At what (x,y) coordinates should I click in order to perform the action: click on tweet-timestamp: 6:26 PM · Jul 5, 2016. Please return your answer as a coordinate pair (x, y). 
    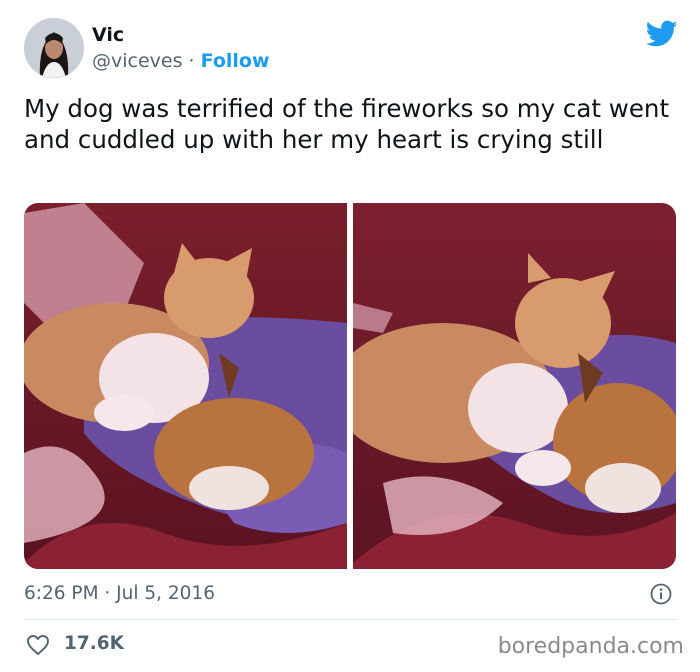
    Looking at the image, I should click on (119, 593).